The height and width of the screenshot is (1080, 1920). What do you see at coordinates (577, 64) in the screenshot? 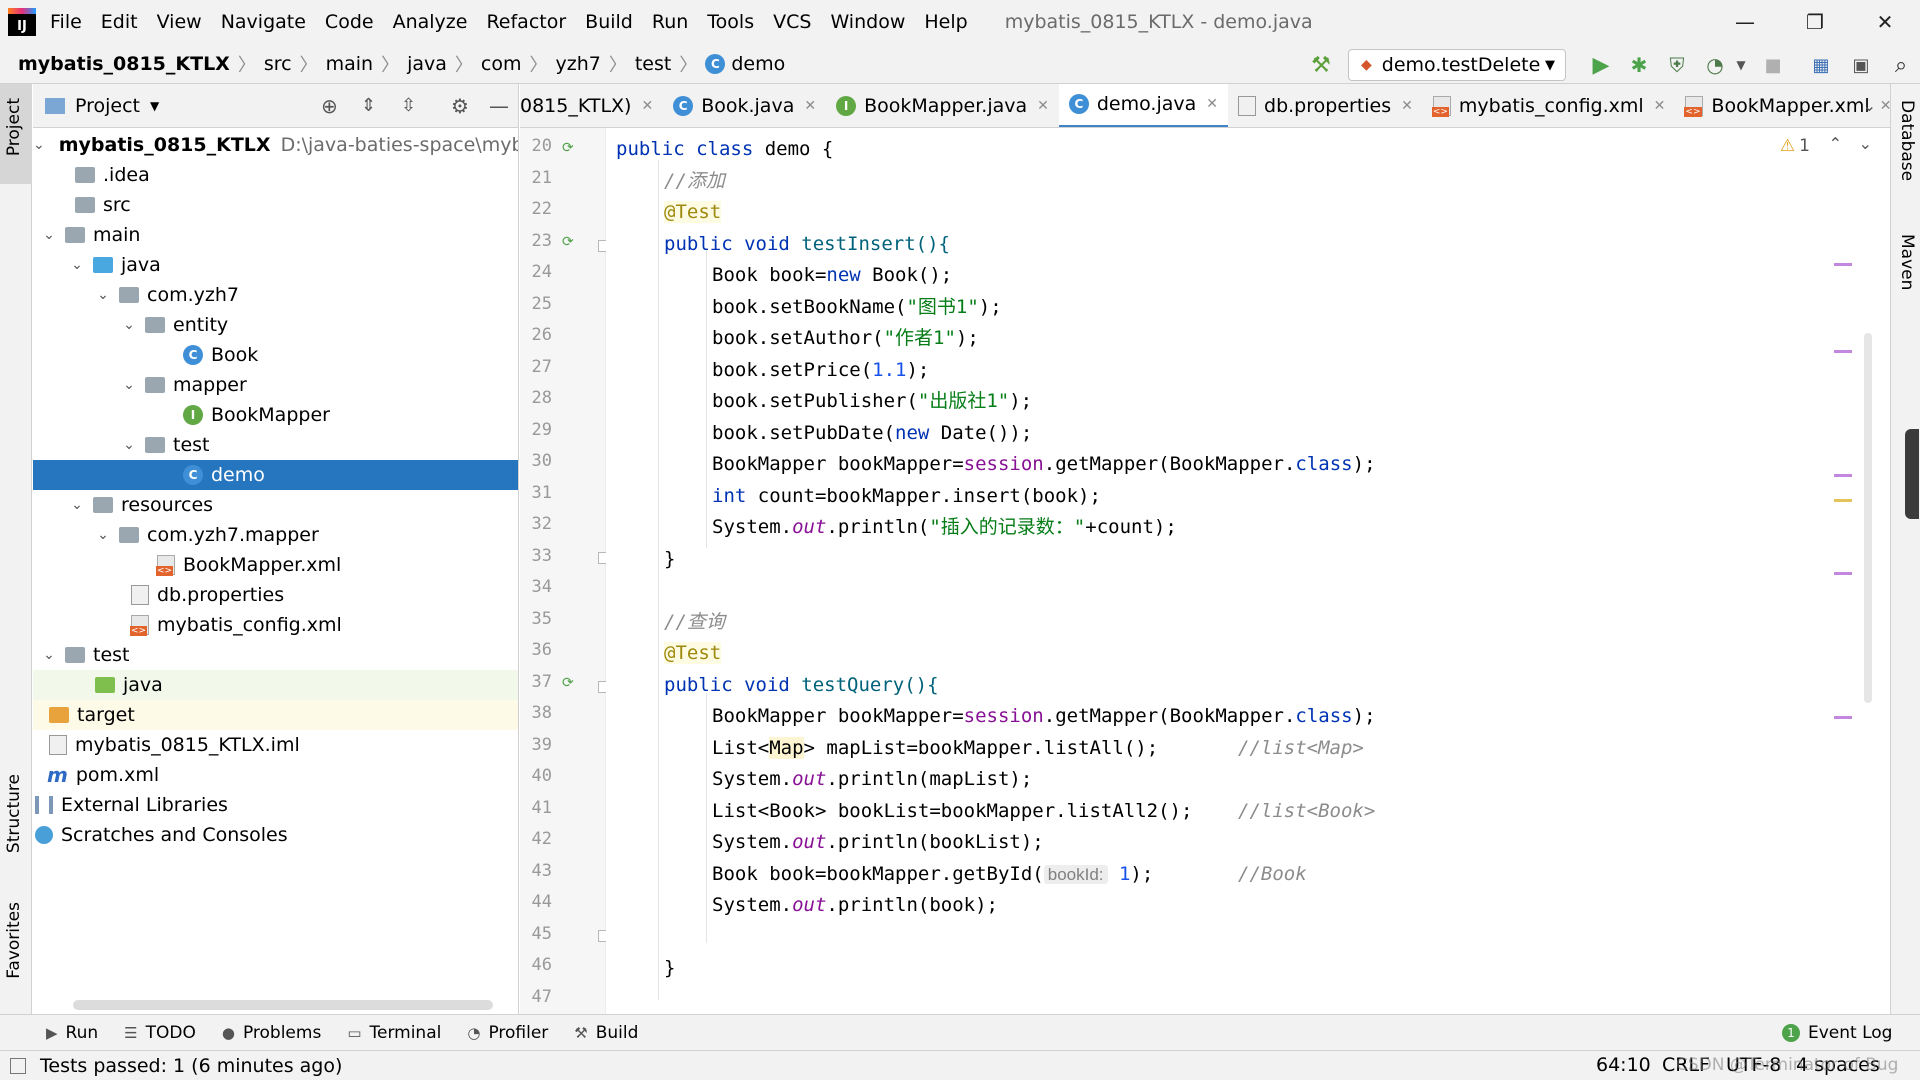
I see `breadcrumb-yzh7: yzh7` at bounding box center [577, 64].